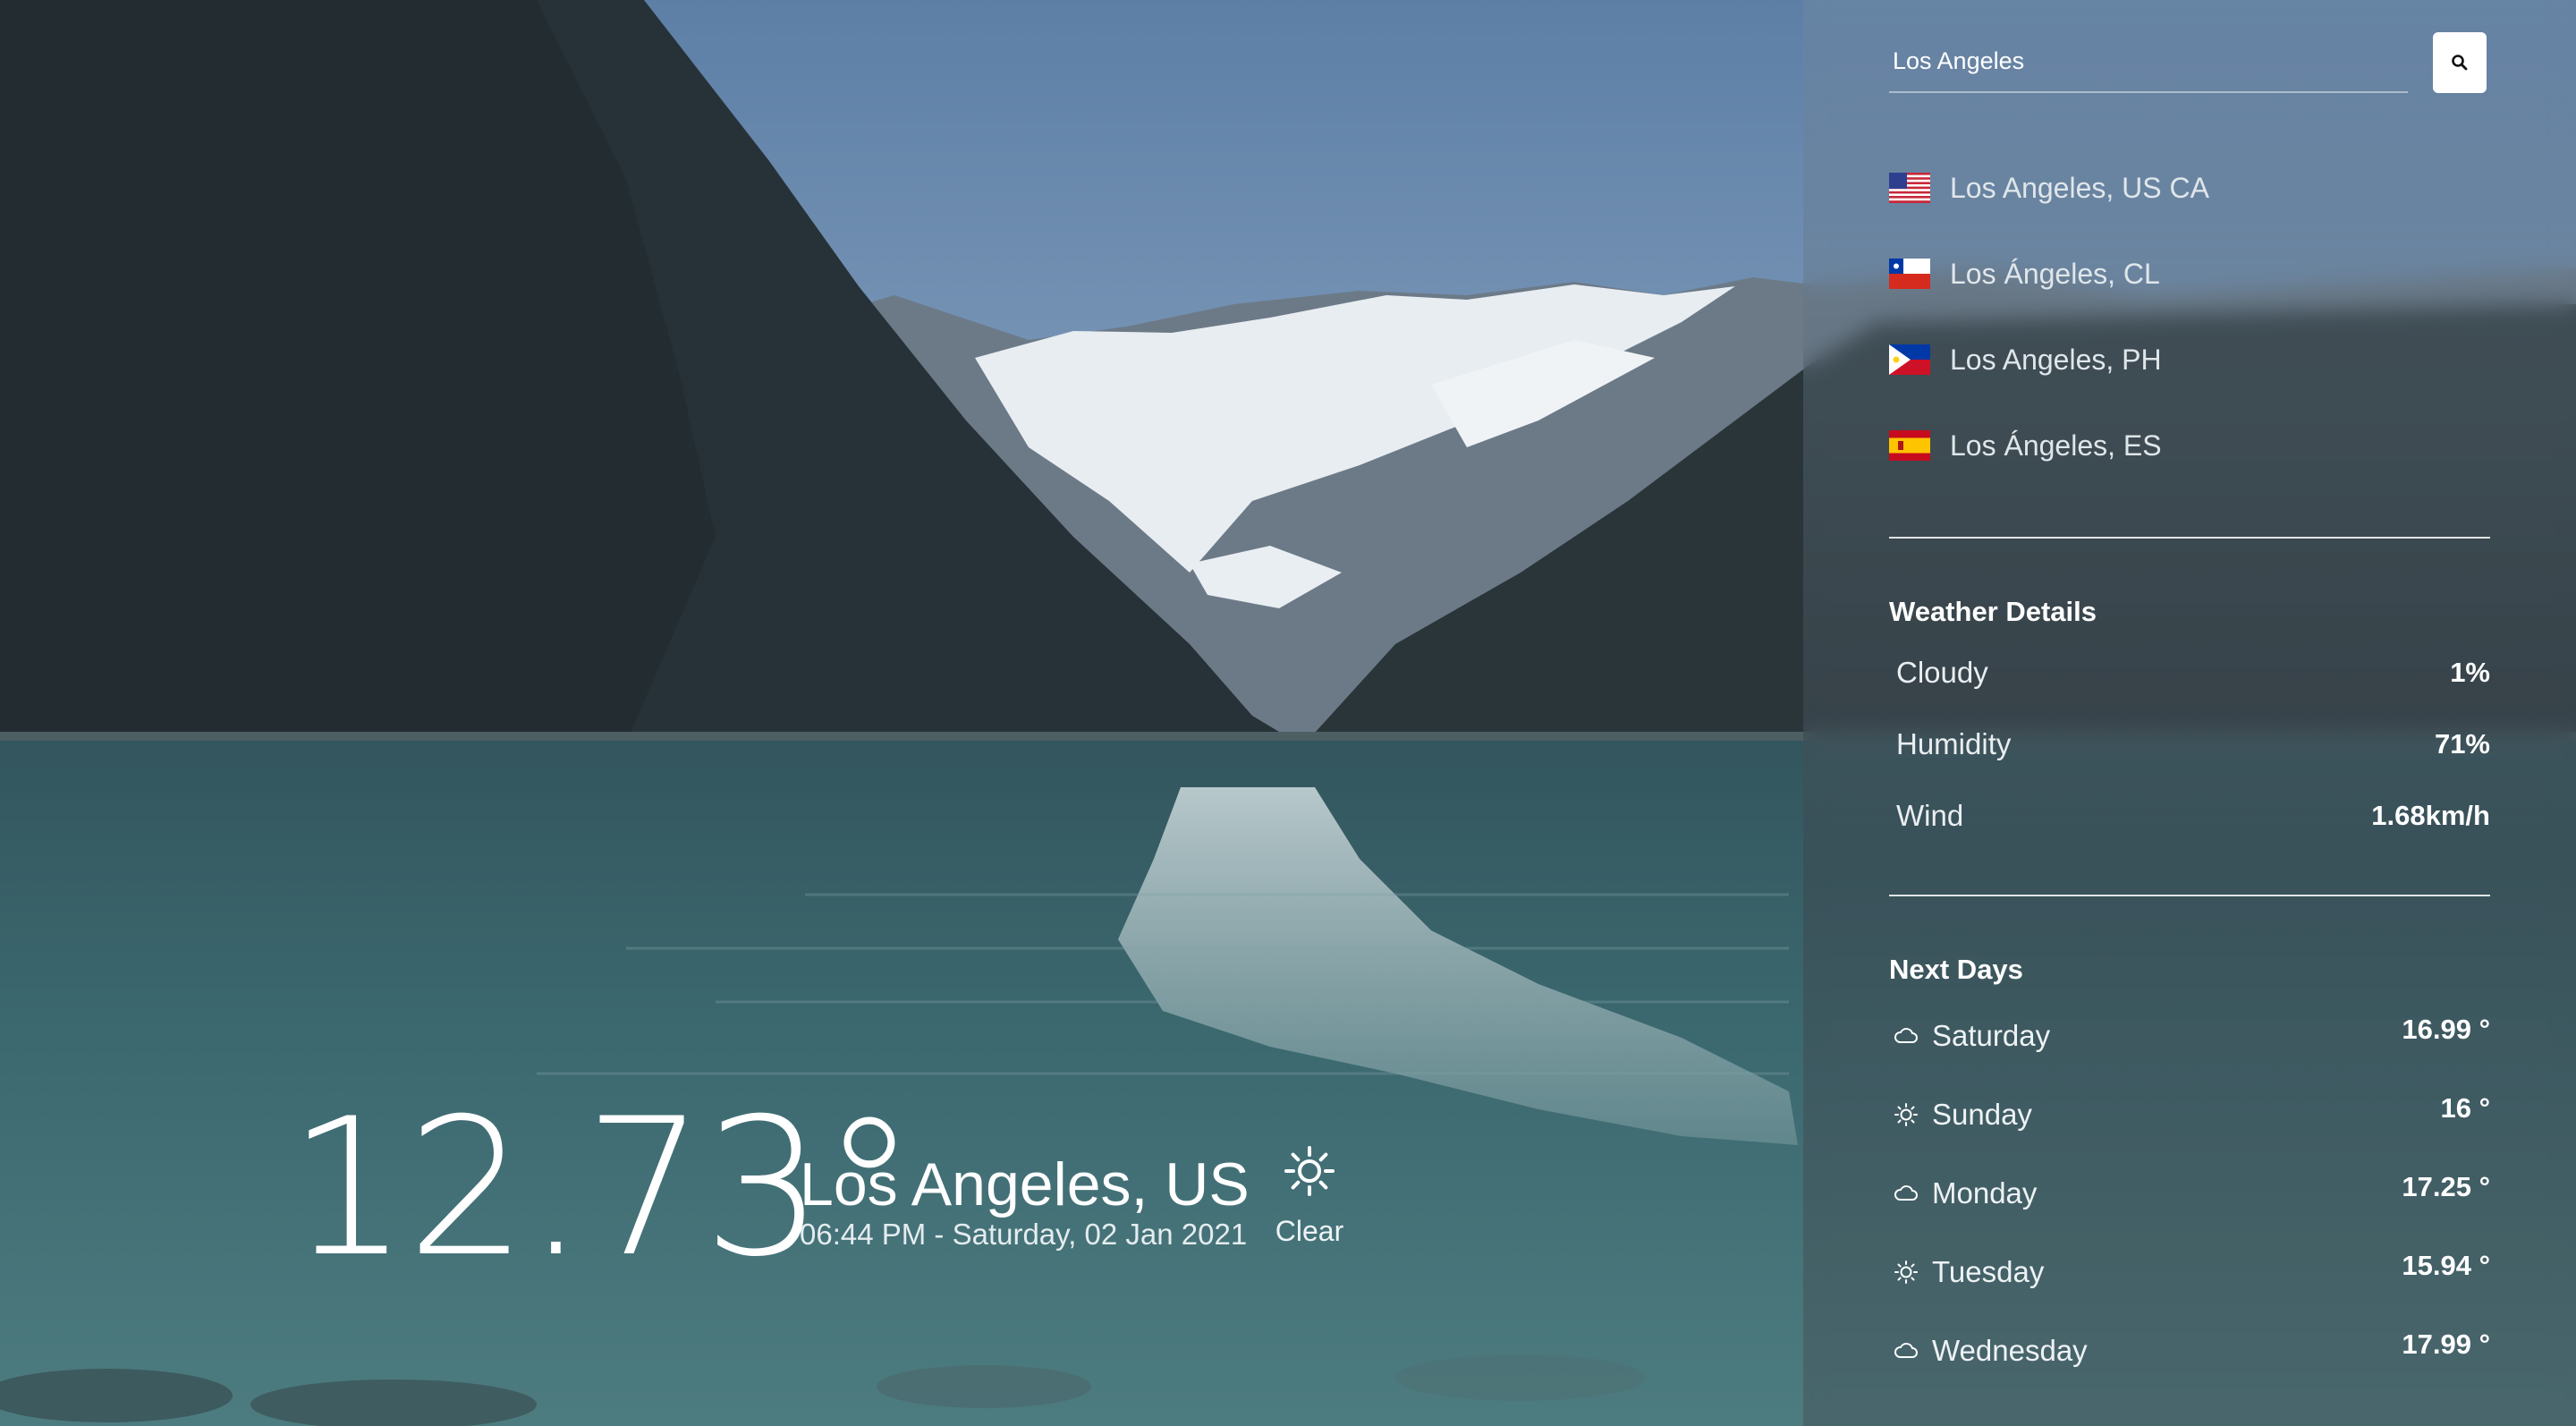 The width and height of the screenshot is (2576, 1426). Describe the element at coordinates (2056, 446) in the screenshot. I see `suggestion-label: Los Ángeles, ES` at that location.